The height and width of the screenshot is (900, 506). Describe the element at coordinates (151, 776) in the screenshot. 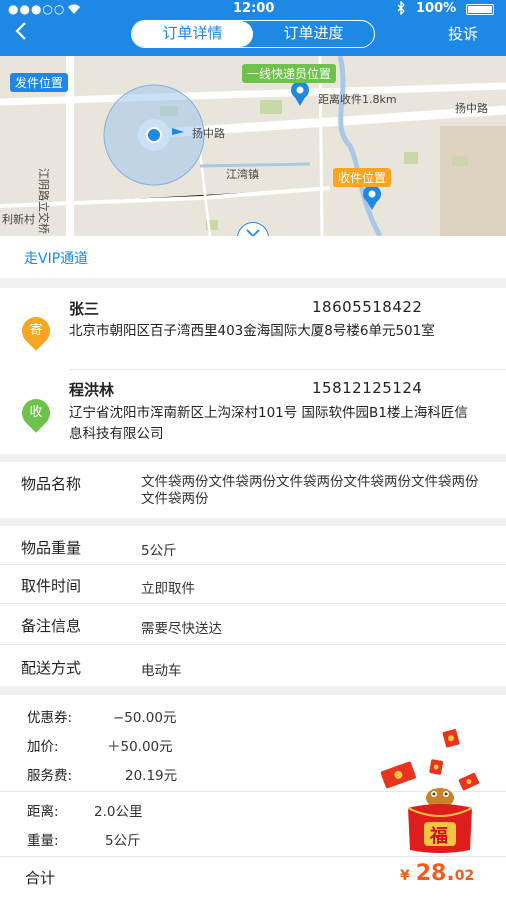

I see `service-fee-value: 20.19元` at that location.